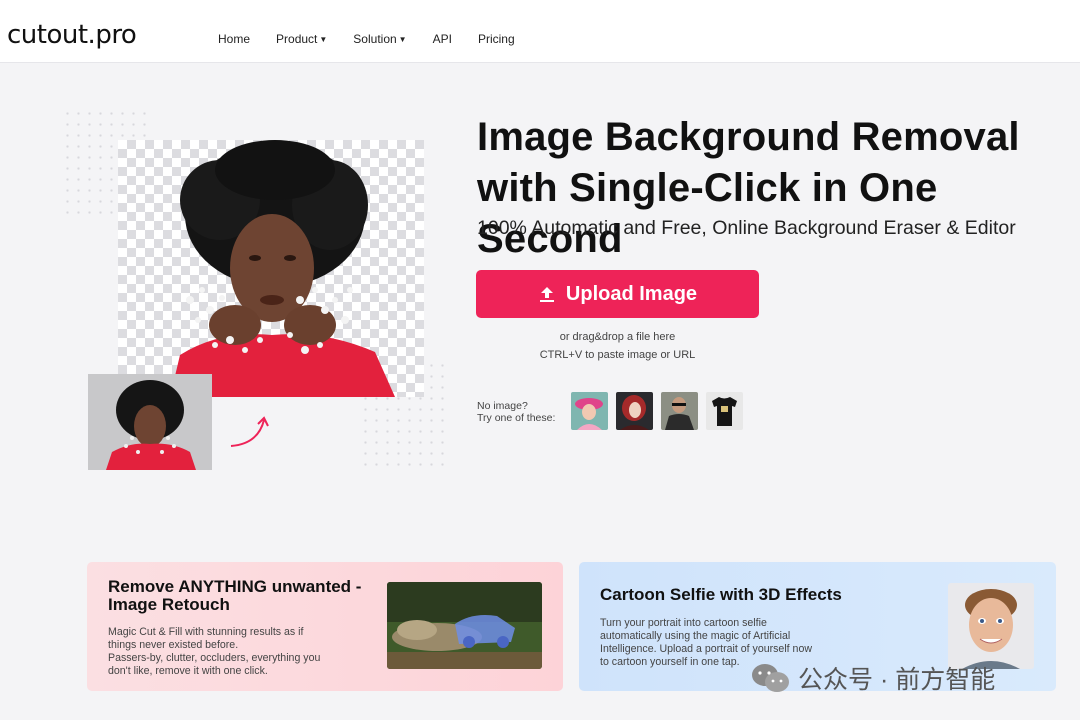 This screenshot has height=720, width=1080. What do you see at coordinates (617, 337) in the screenshot?
I see `drag-drop-hint: or drag&drop a file here` at bounding box center [617, 337].